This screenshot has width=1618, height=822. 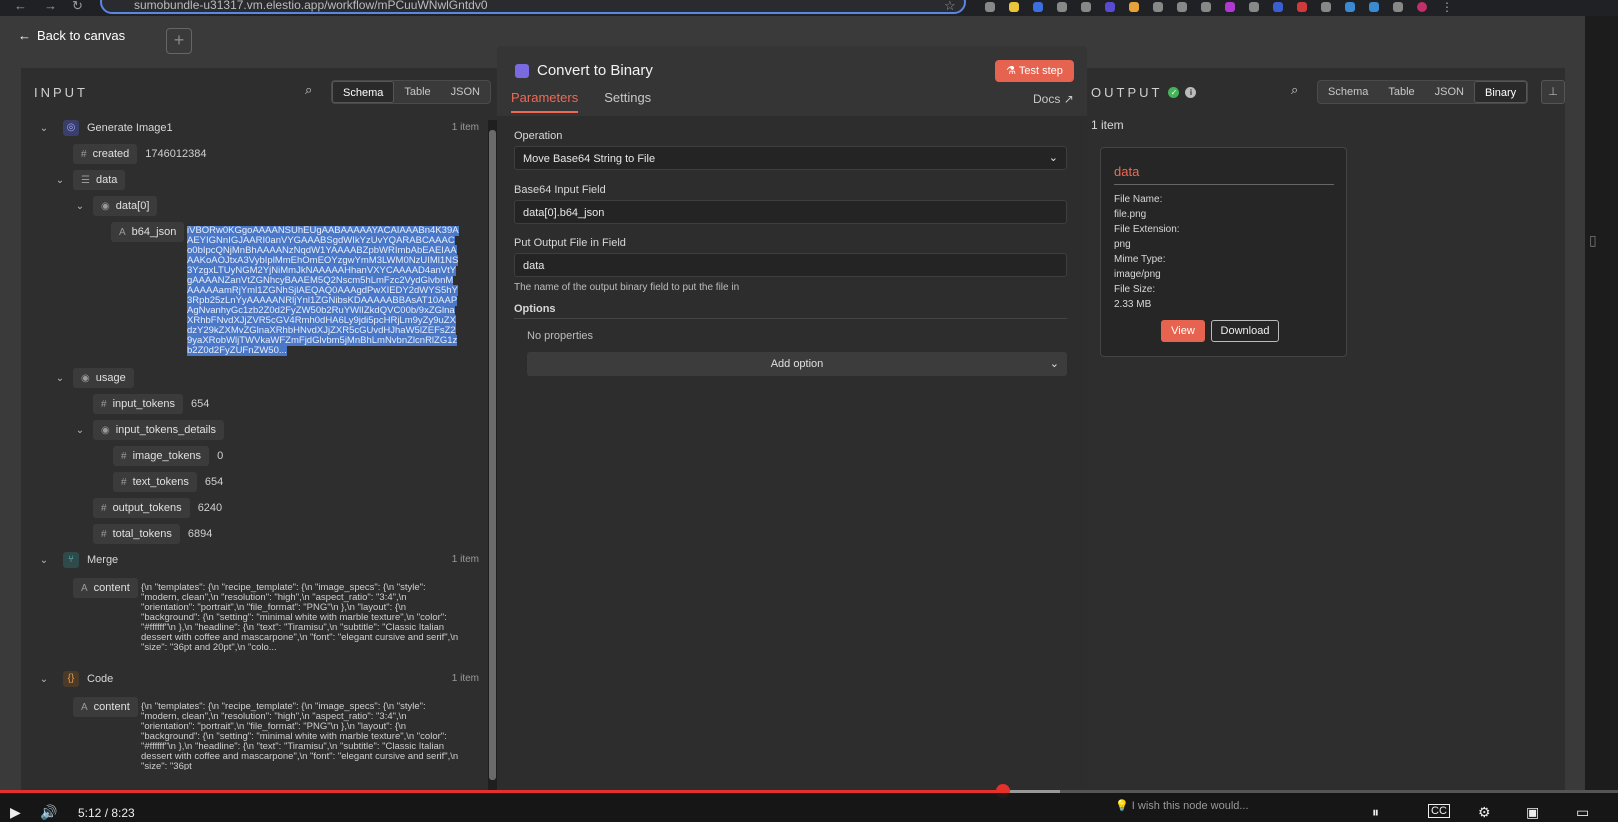 I want to click on autoplay-toggle-icon: ⏸, so click(x=1375, y=812).